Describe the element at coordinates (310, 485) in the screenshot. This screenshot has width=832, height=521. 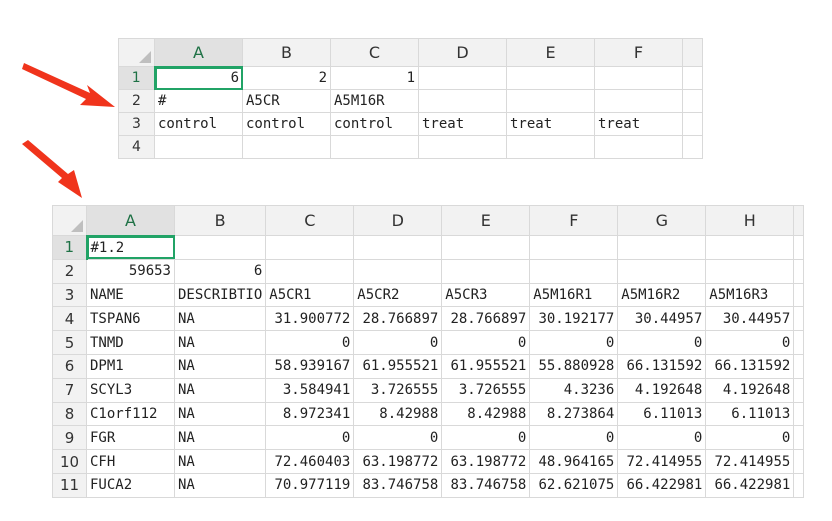
I see `cell: 70.977119` at that location.